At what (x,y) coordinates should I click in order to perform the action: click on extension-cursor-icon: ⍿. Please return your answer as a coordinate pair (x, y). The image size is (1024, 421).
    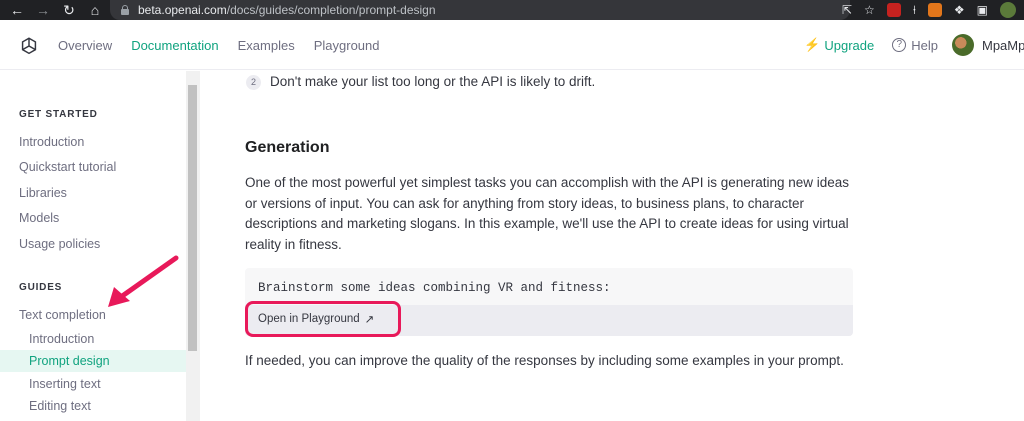
    Looking at the image, I should click on (914, 10).